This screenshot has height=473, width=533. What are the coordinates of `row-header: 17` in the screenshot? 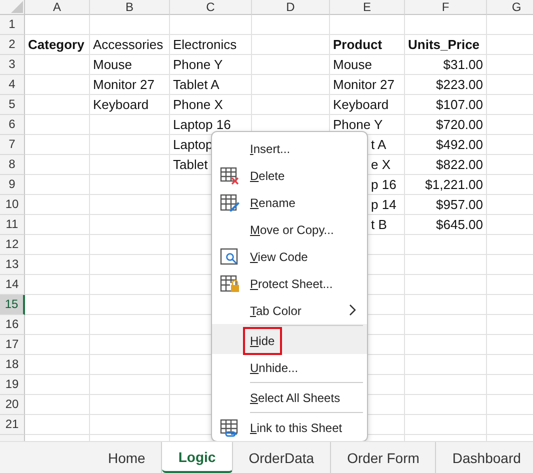 It's located at (12, 345).